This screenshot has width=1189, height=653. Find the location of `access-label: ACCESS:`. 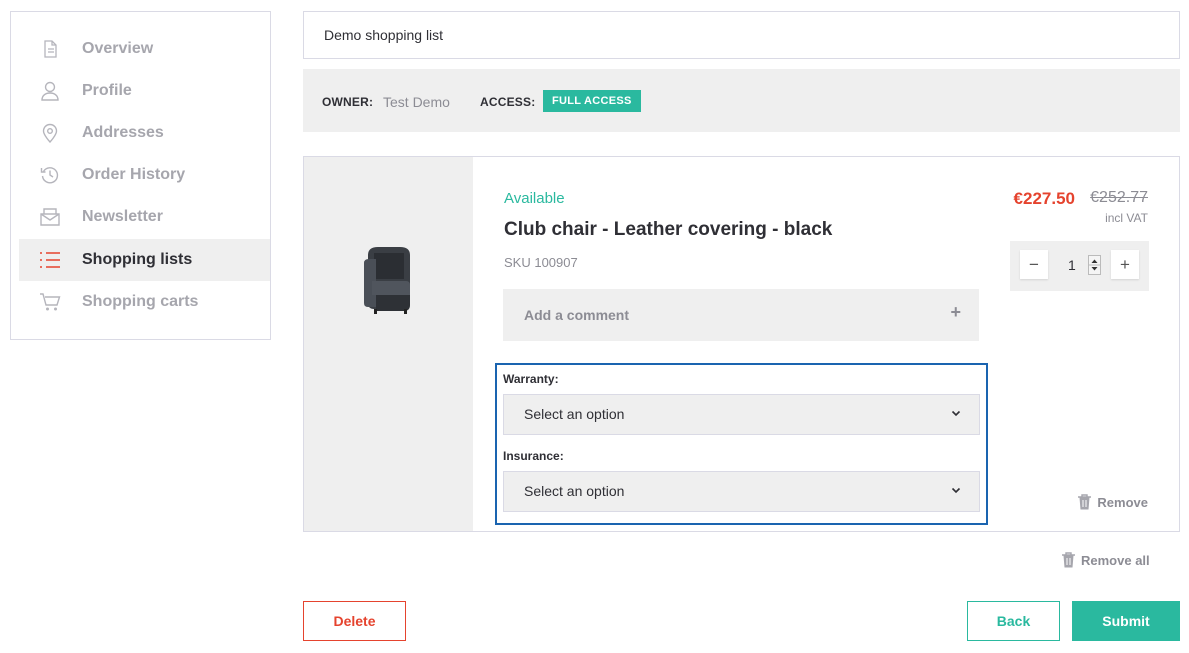

access-label: ACCESS: is located at coordinates (508, 102).